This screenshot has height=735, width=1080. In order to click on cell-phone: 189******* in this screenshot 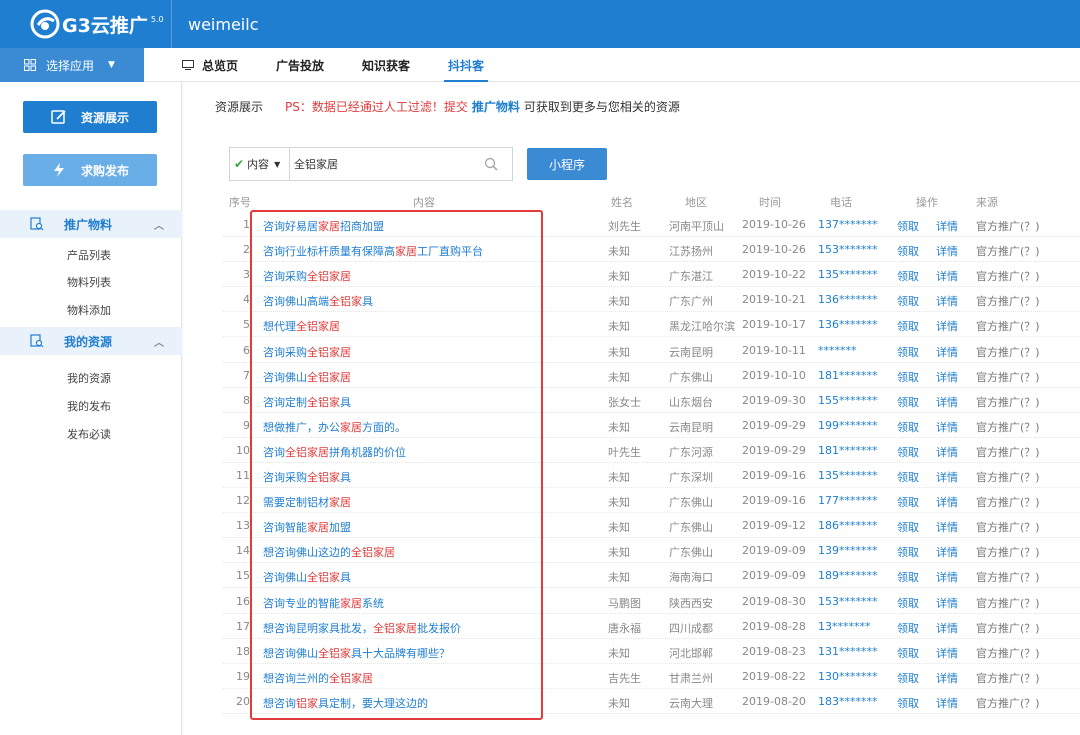, I will do `click(848, 575)`.